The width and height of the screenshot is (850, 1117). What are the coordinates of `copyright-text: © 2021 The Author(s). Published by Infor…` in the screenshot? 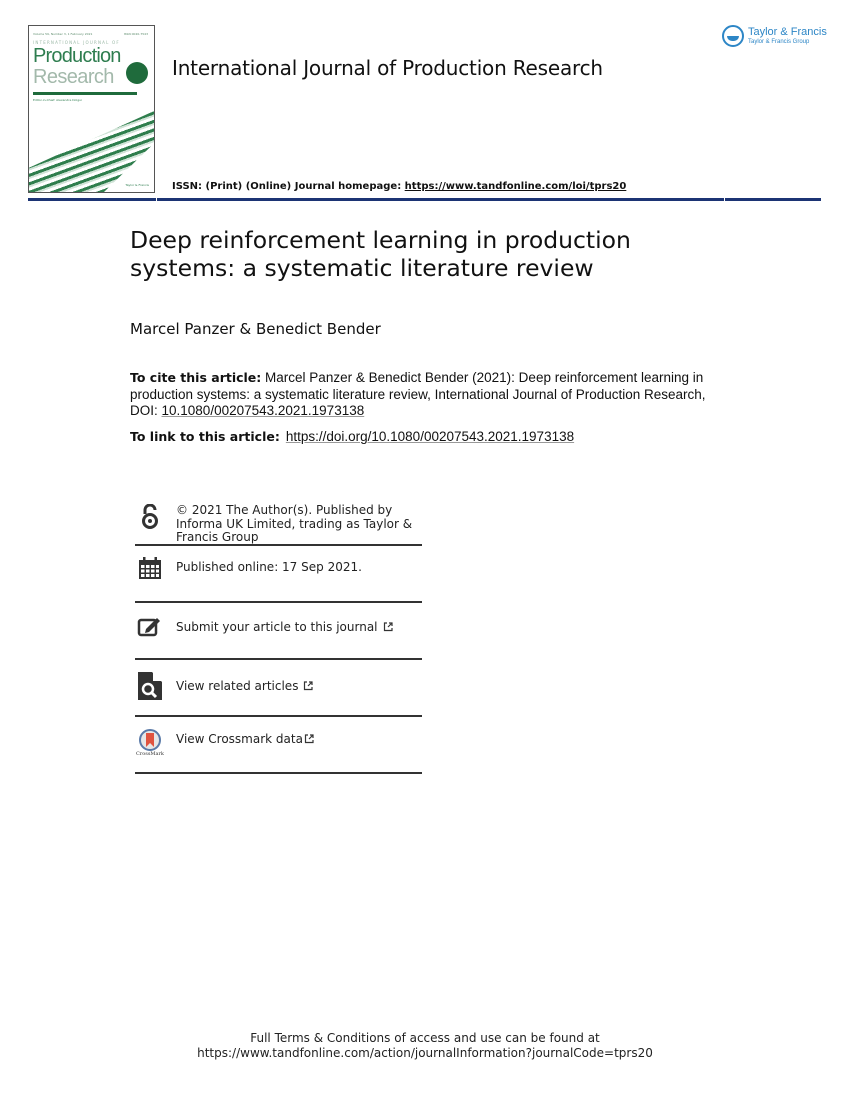 It's located at (294, 523).